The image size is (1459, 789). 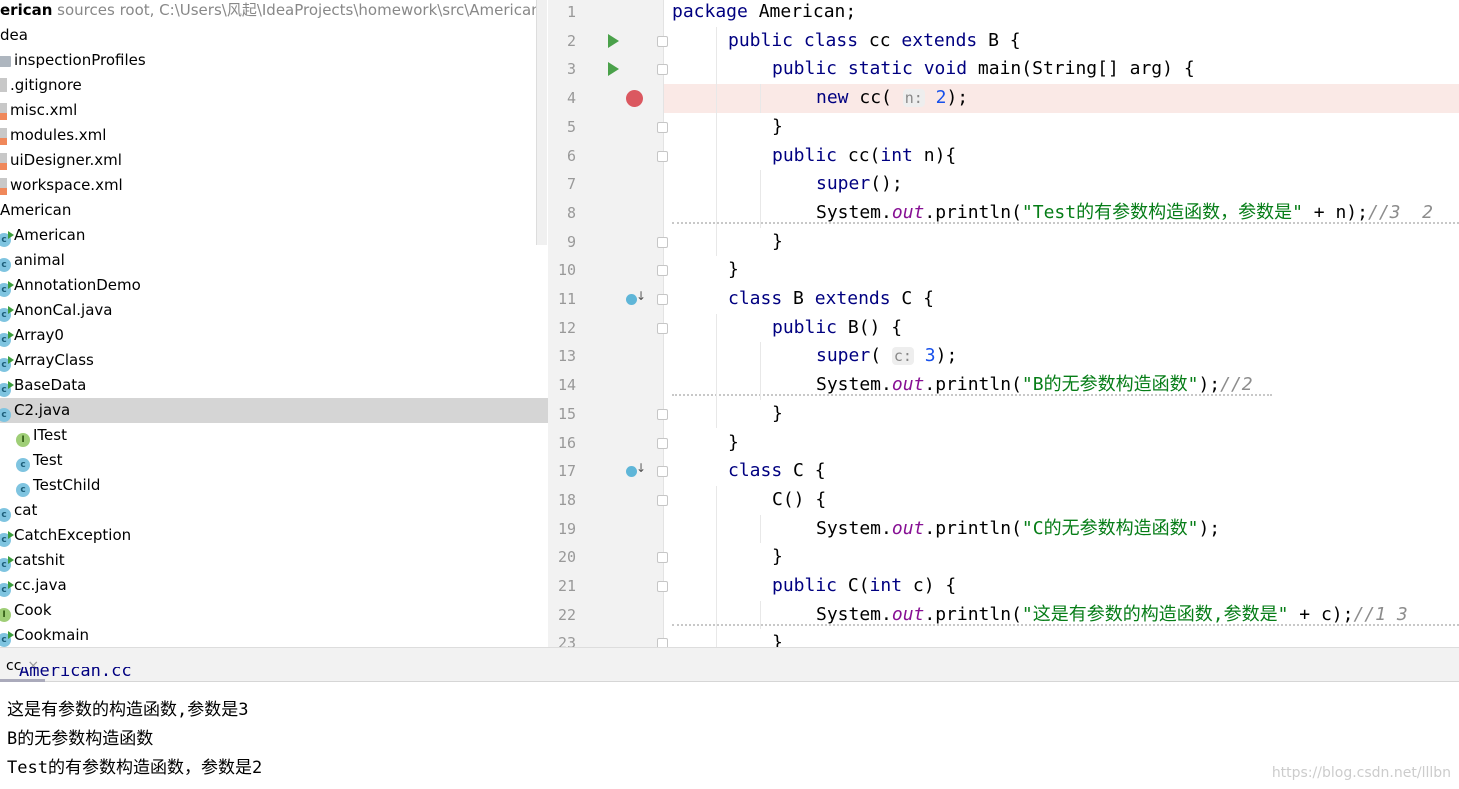 I want to click on tree-item: I Cook, so click(x=274, y=610).